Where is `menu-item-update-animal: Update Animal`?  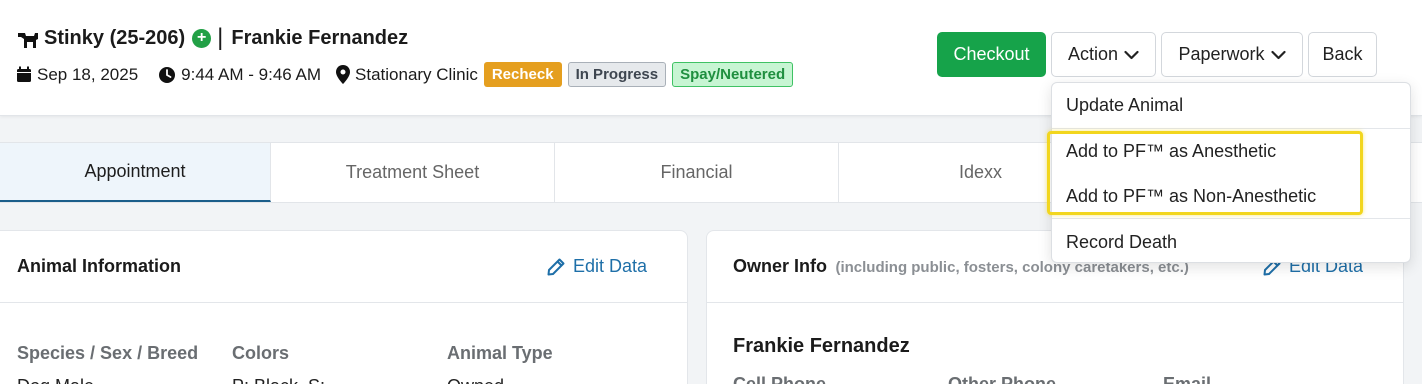
menu-item-update-animal: Update Animal is located at coordinates (1124, 105).